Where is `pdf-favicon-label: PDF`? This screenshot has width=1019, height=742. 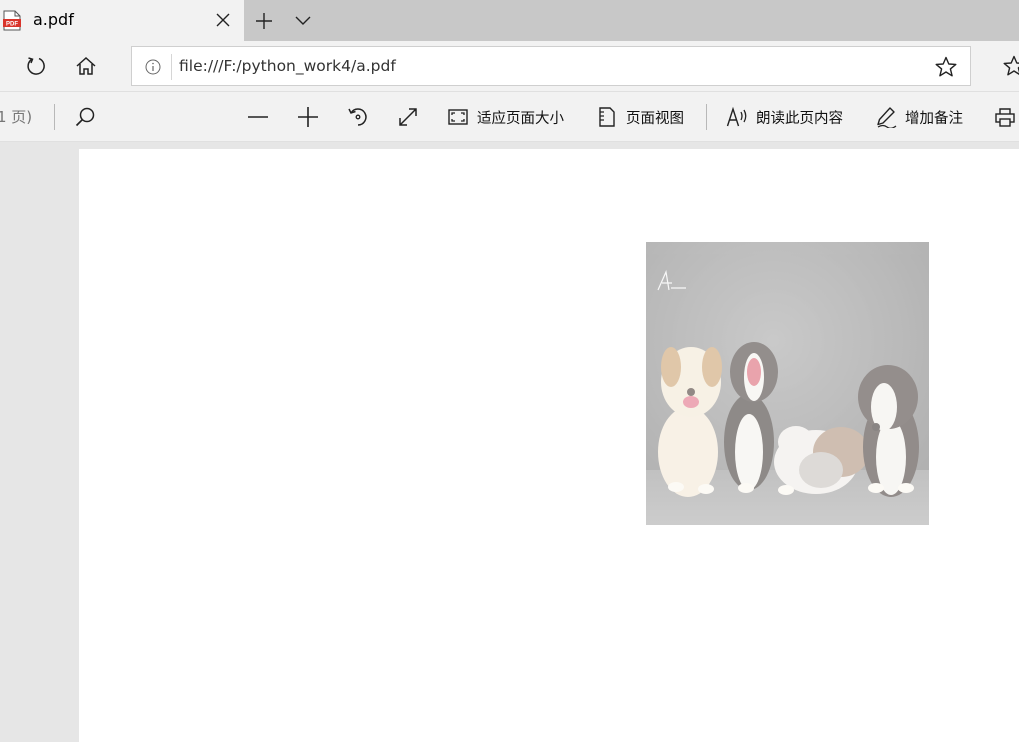
pdf-favicon-label: PDF is located at coordinates (12, 25).